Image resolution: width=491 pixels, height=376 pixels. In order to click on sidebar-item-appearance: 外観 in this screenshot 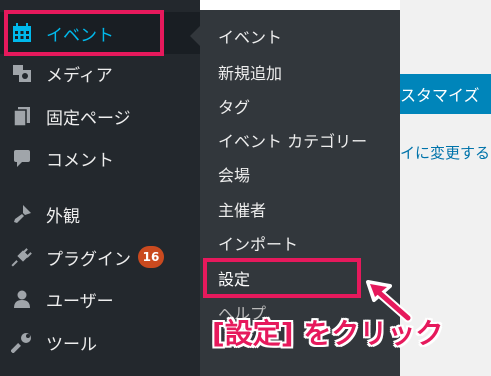, I will do `click(100, 214)`.